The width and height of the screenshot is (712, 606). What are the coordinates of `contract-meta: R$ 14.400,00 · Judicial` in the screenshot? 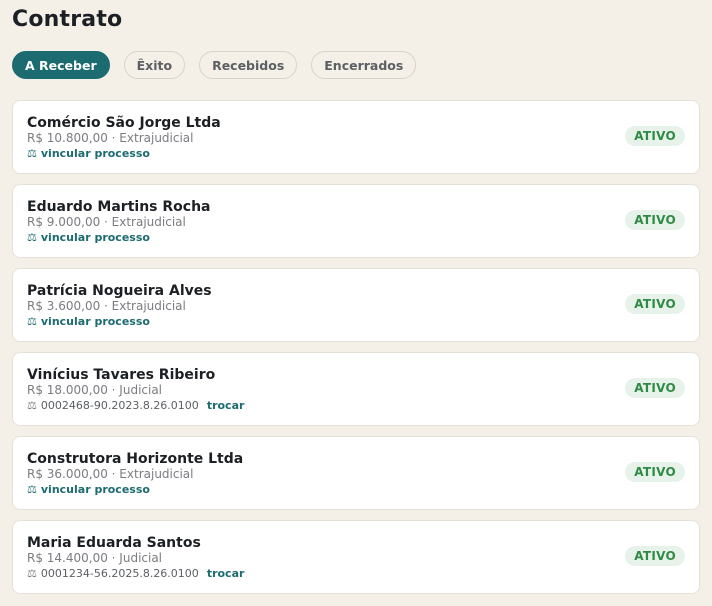 It's located at (95, 558).